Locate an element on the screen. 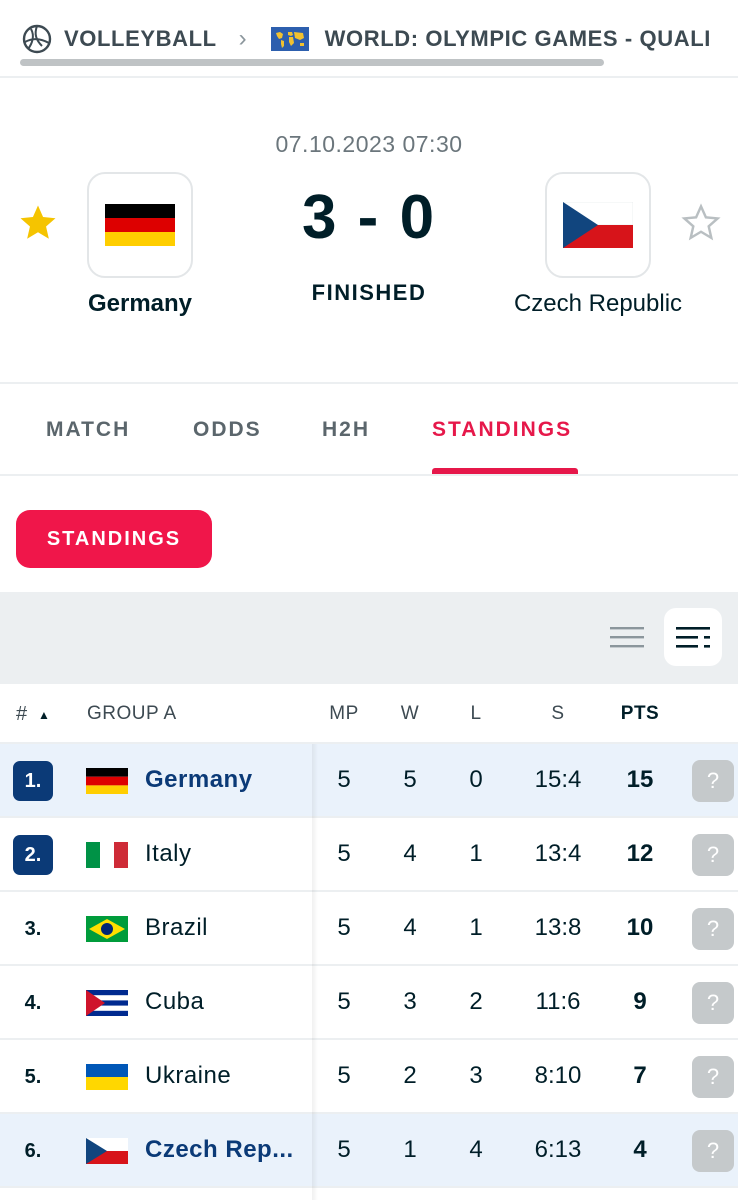 This screenshot has height=1200, width=738. list-detailed-icon is located at coordinates (693, 637).